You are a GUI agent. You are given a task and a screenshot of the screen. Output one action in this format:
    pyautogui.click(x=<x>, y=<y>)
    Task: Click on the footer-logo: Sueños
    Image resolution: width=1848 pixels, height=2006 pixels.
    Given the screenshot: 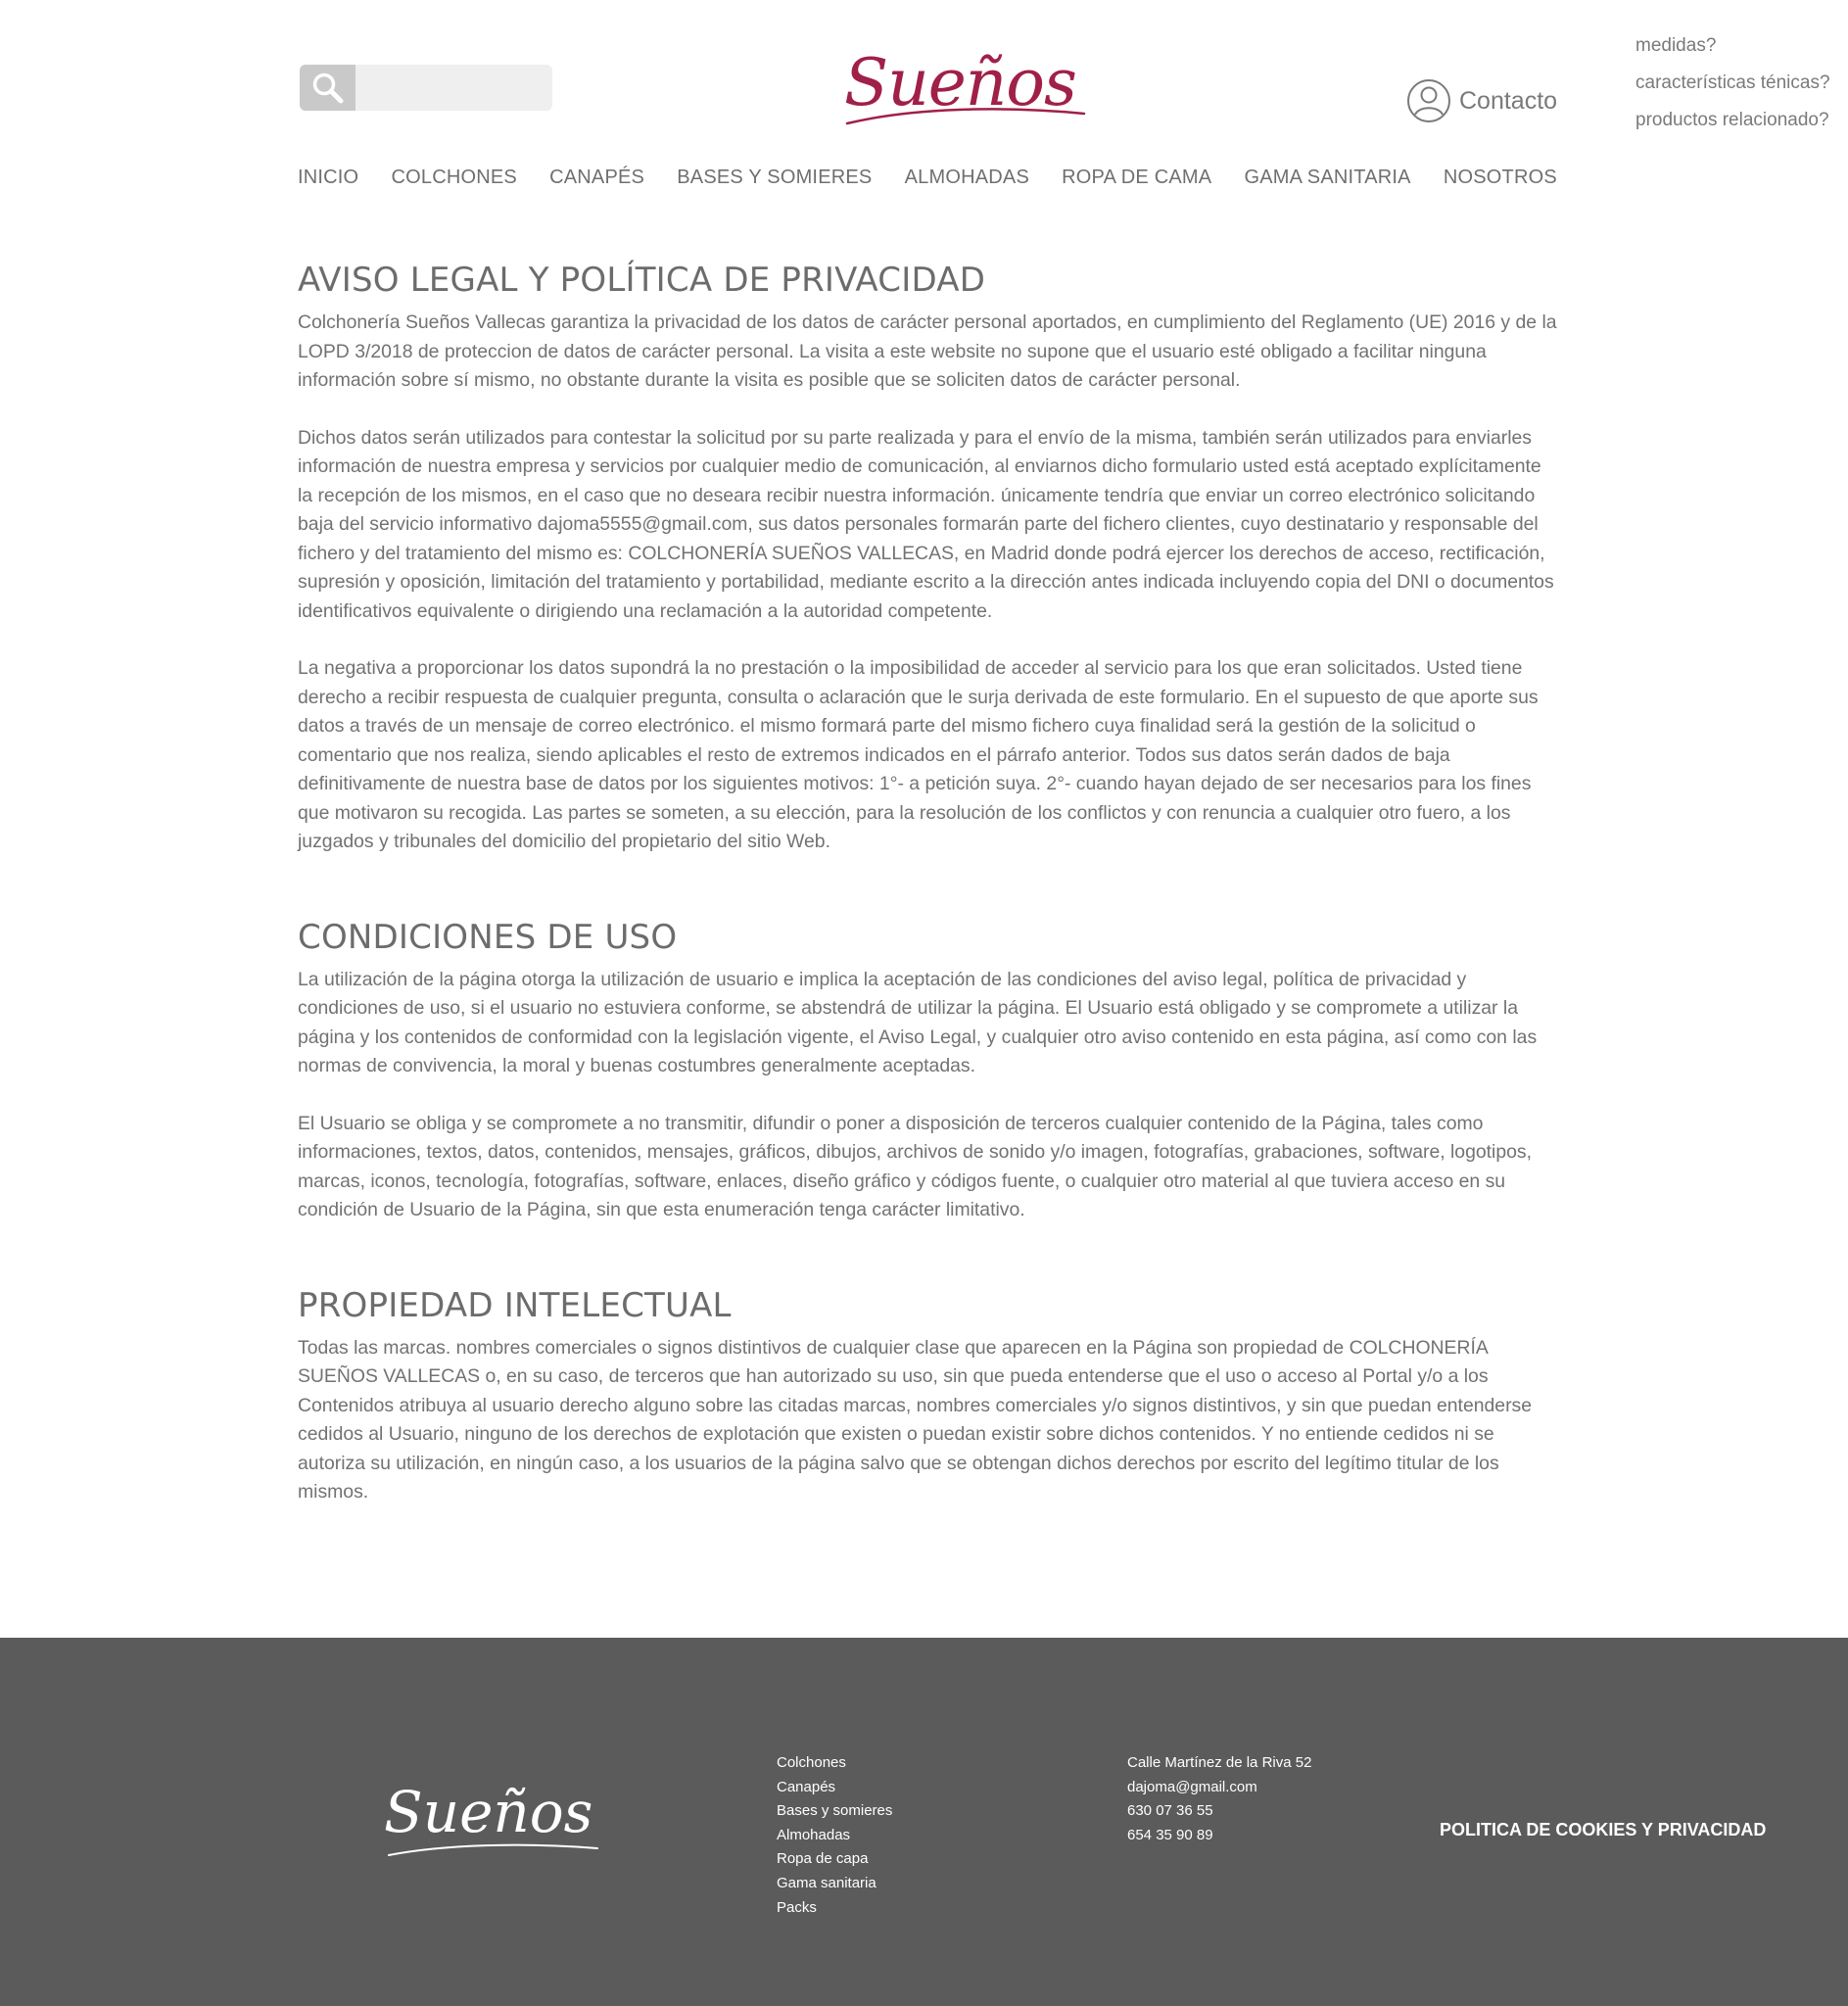 What is the action you would take?
    pyautogui.click(x=488, y=1812)
    